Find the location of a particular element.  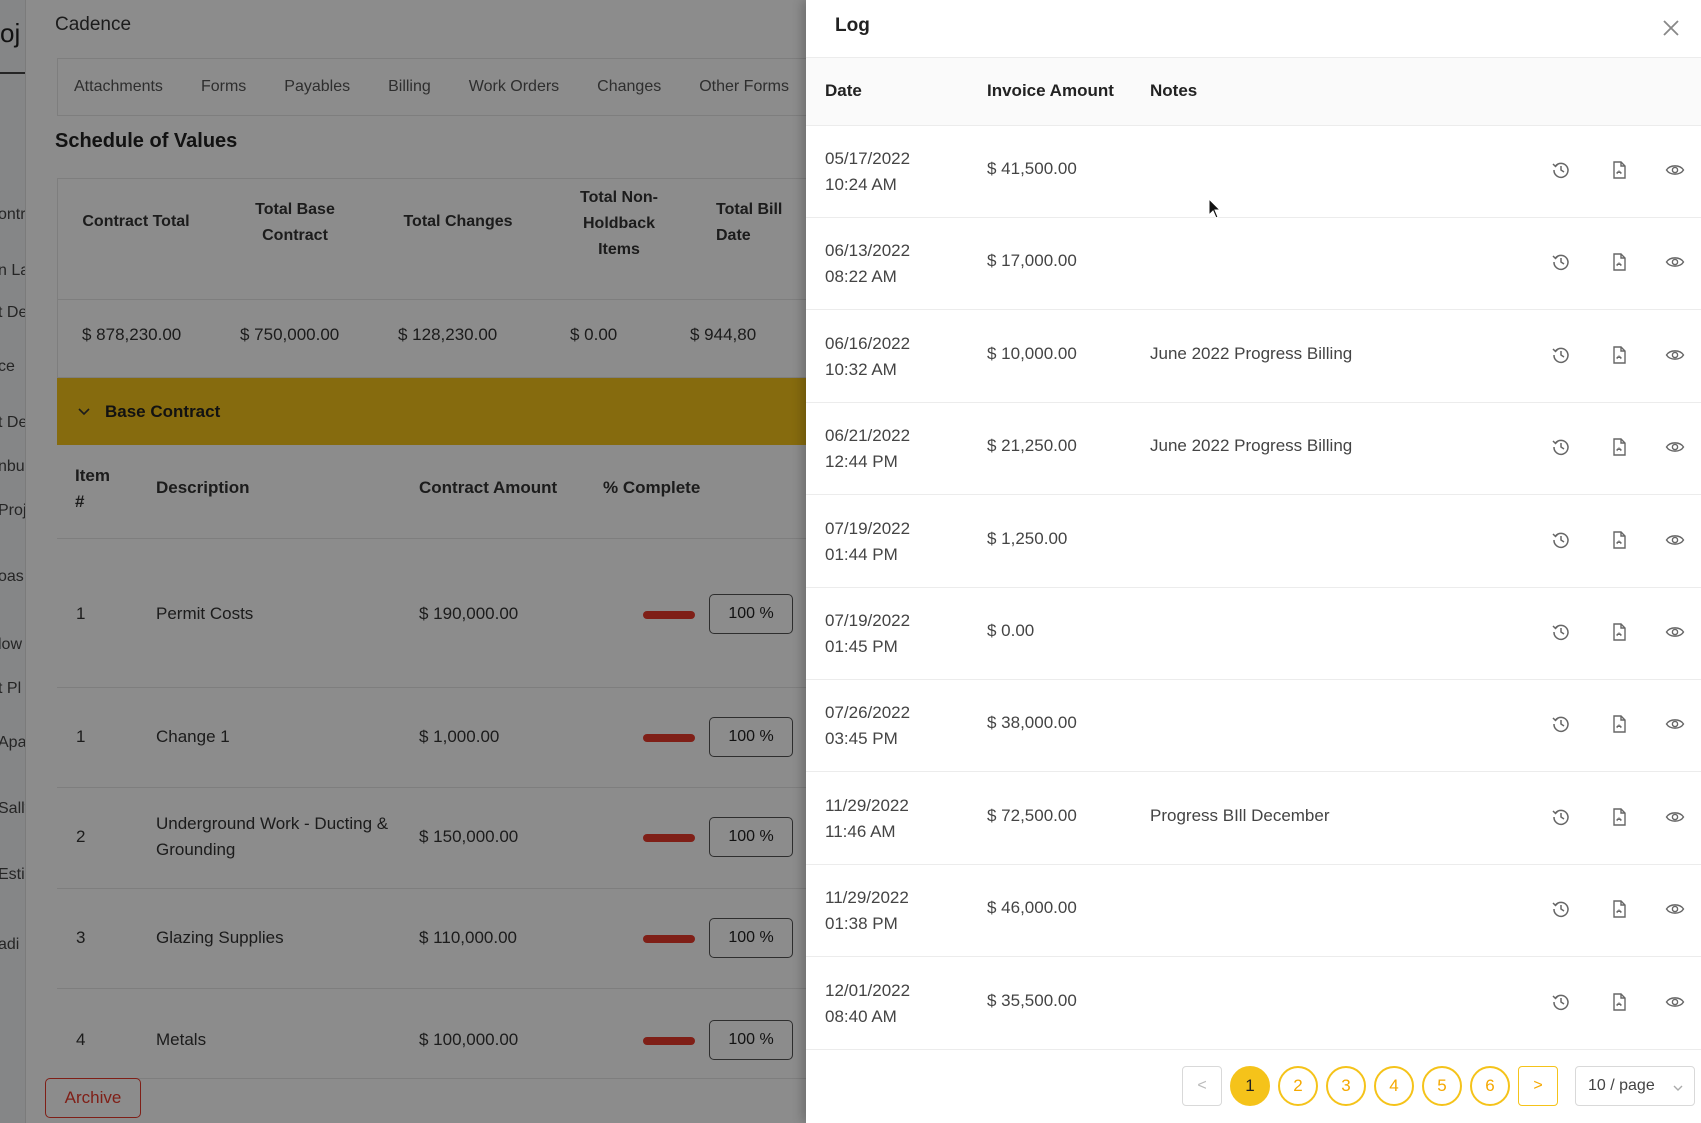

log-date-day: 12/01/2022 is located at coordinates (868, 990).